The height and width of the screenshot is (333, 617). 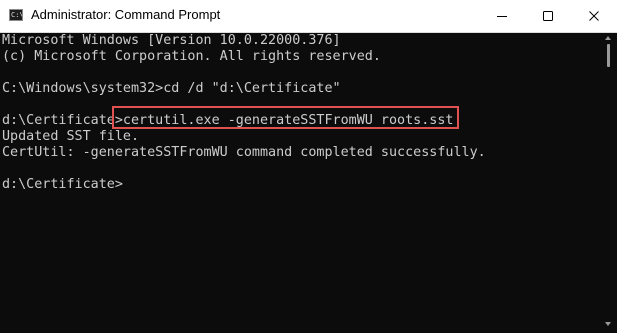 I want to click on minimize-icon, so click(x=502, y=16).